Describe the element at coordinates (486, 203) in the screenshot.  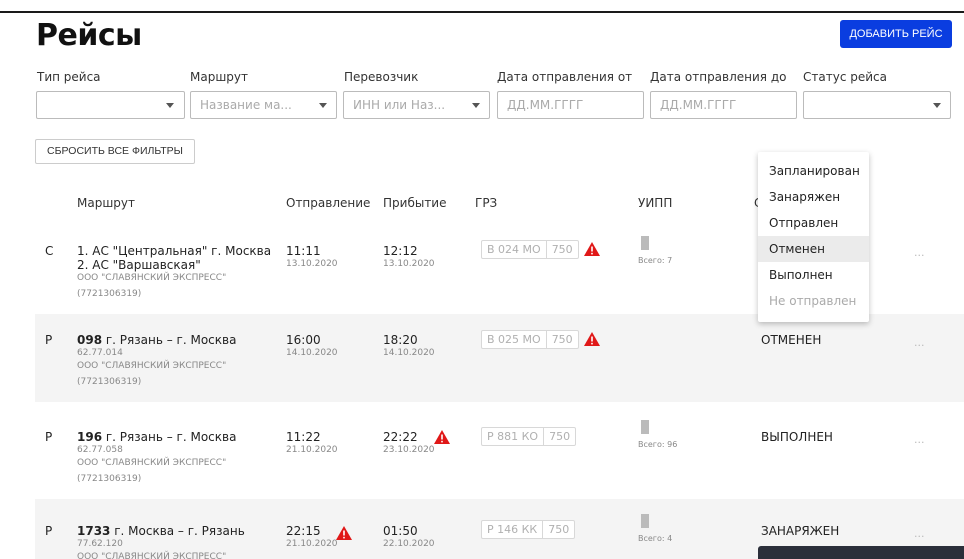
I see `header-grz: ГРЗ` at that location.